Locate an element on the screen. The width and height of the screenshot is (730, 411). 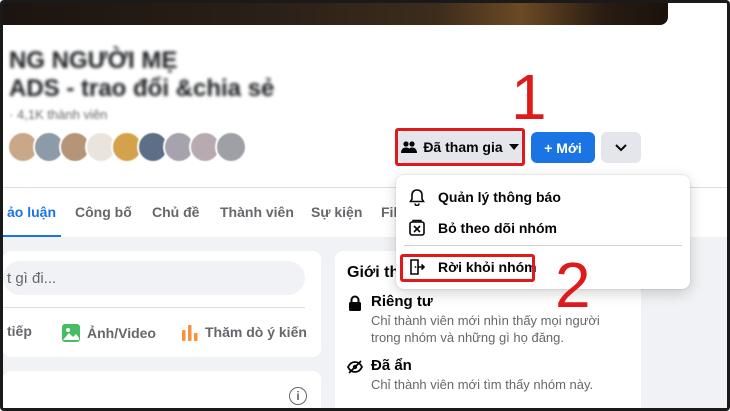
composer-divider is located at coordinates (154, 307).